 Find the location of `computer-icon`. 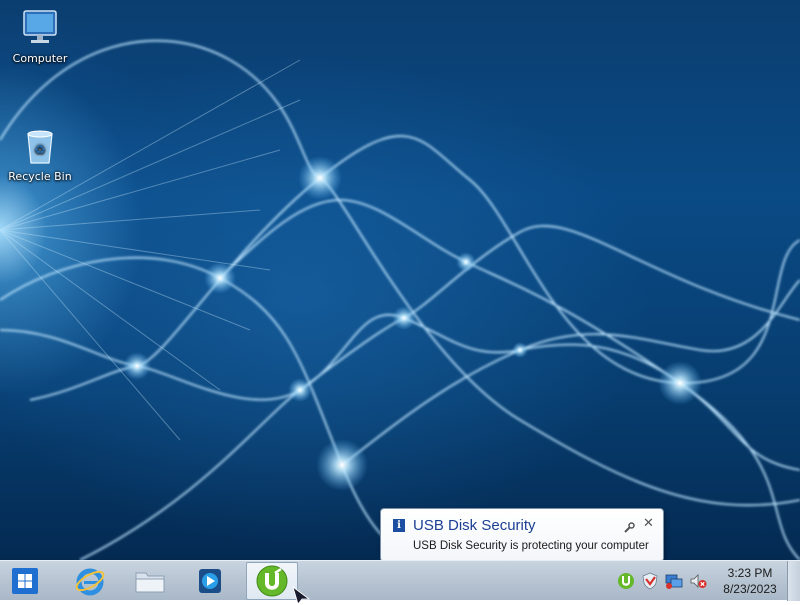

computer-icon is located at coordinates (40, 28).